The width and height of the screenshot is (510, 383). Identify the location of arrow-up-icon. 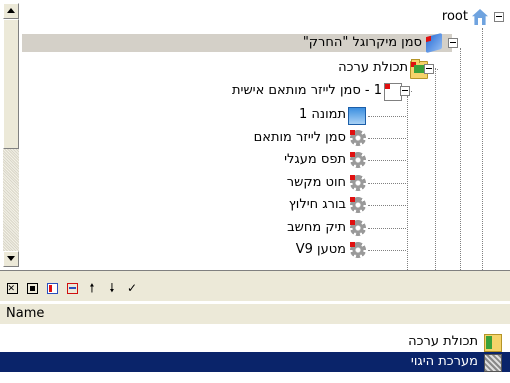
(11, 10).